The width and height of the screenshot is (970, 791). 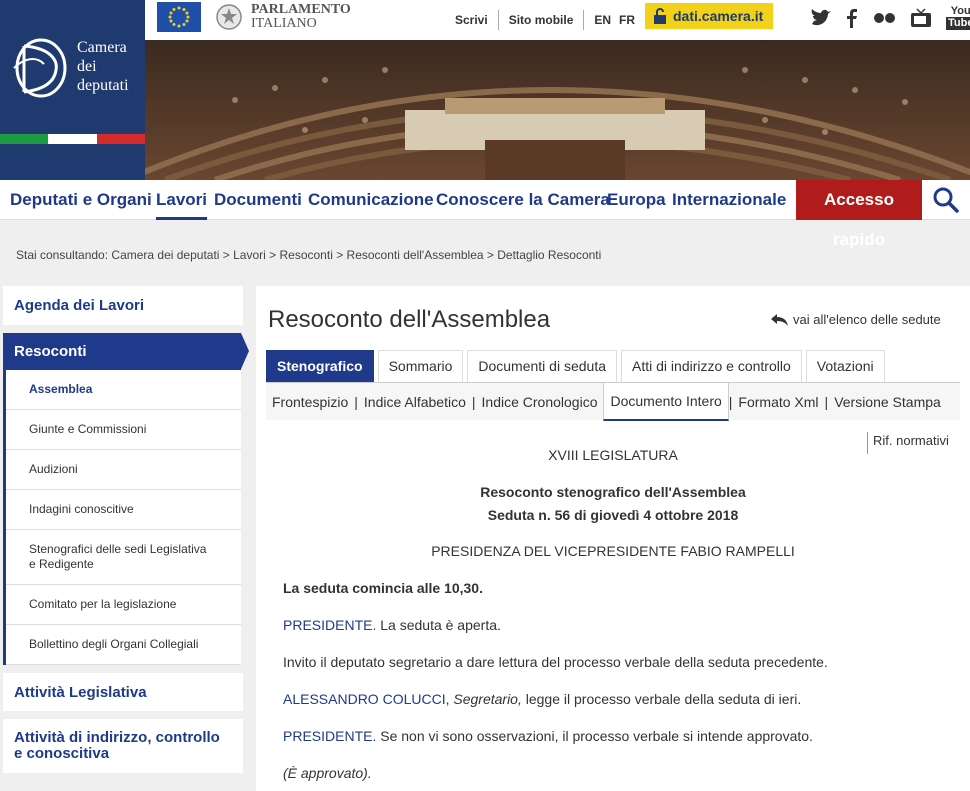 I want to click on subtab-documento-intero: Documento Intero, so click(x=666, y=401).